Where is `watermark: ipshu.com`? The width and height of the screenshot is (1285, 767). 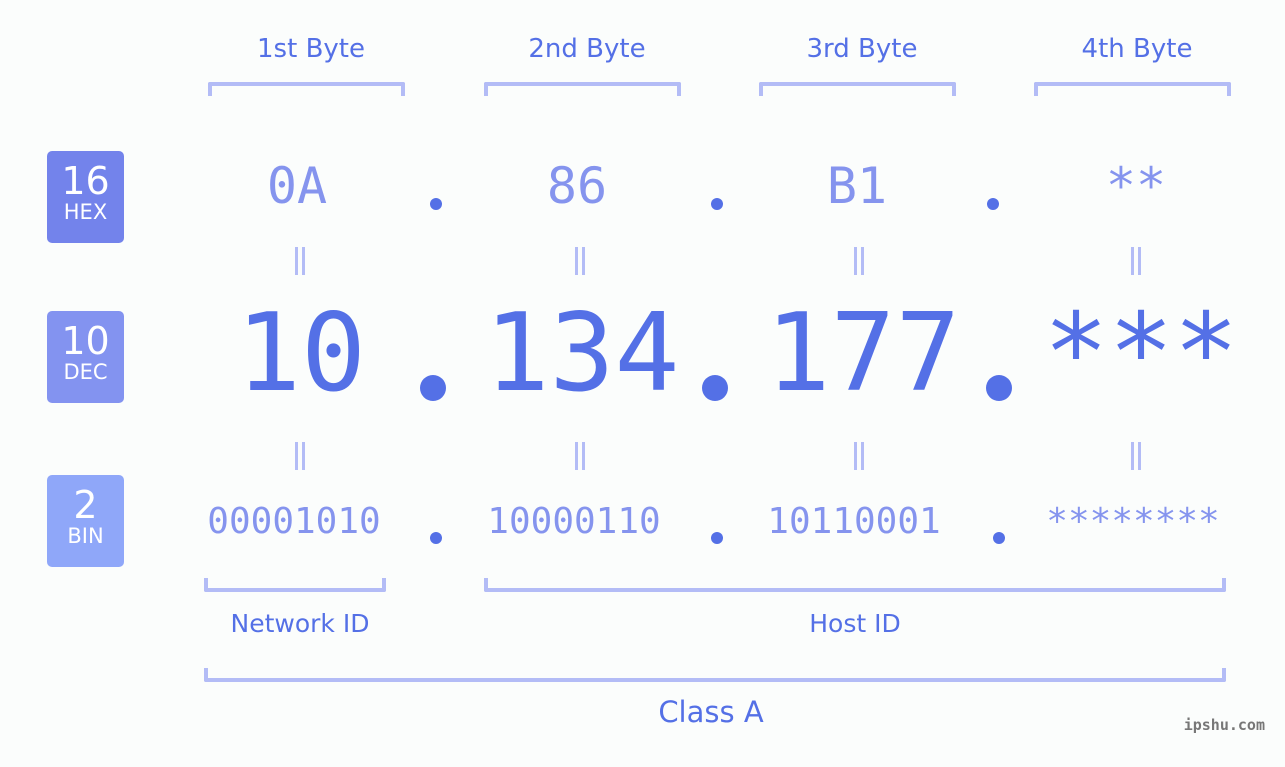
watermark: ipshu.com is located at coordinates (1224, 725).